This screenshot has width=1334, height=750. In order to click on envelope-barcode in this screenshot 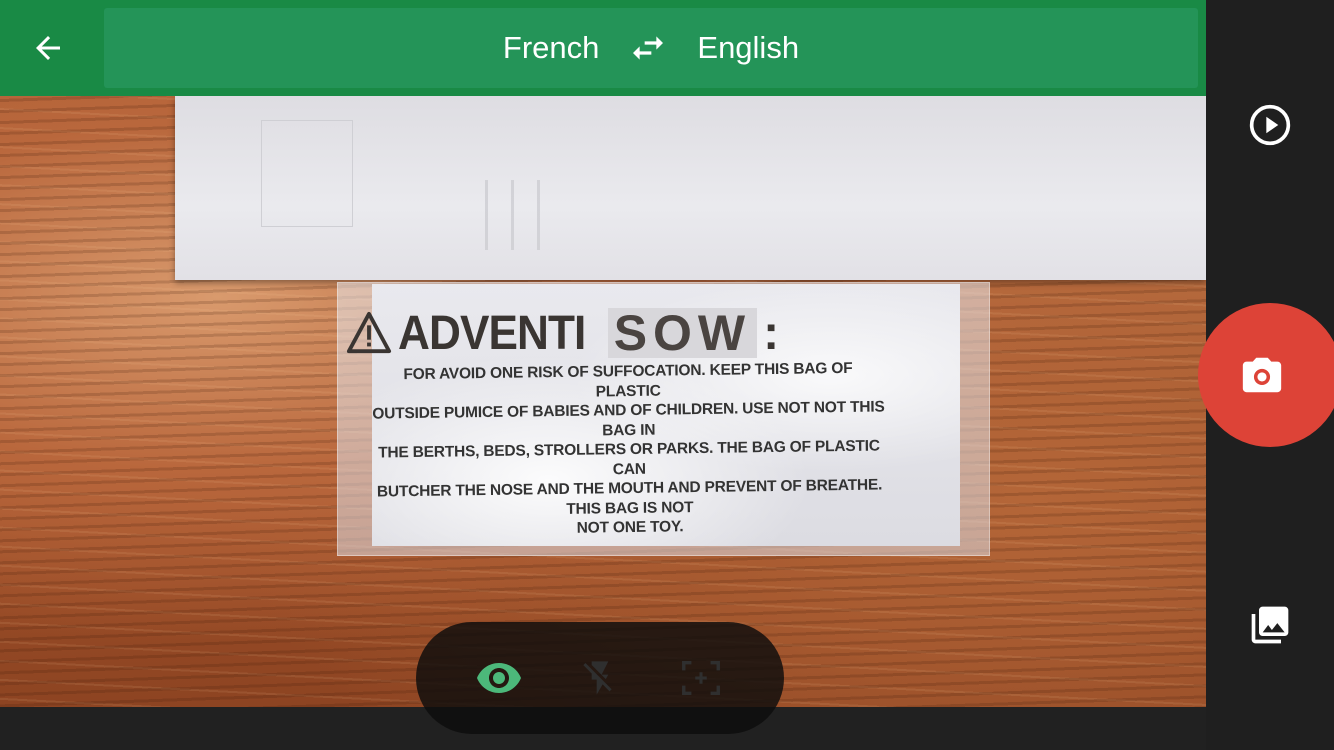, I will do `click(520, 215)`.